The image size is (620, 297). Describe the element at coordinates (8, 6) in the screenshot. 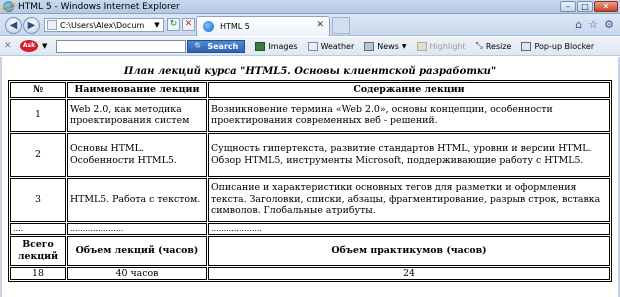

I see `internet-explorer-icon` at that location.